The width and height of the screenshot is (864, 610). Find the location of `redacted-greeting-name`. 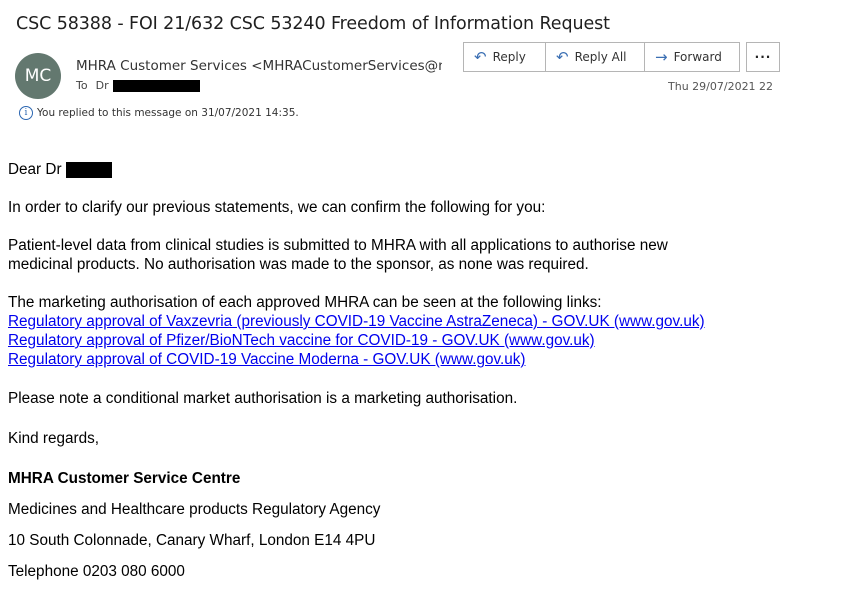

redacted-greeting-name is located at coordinates (88, 169).